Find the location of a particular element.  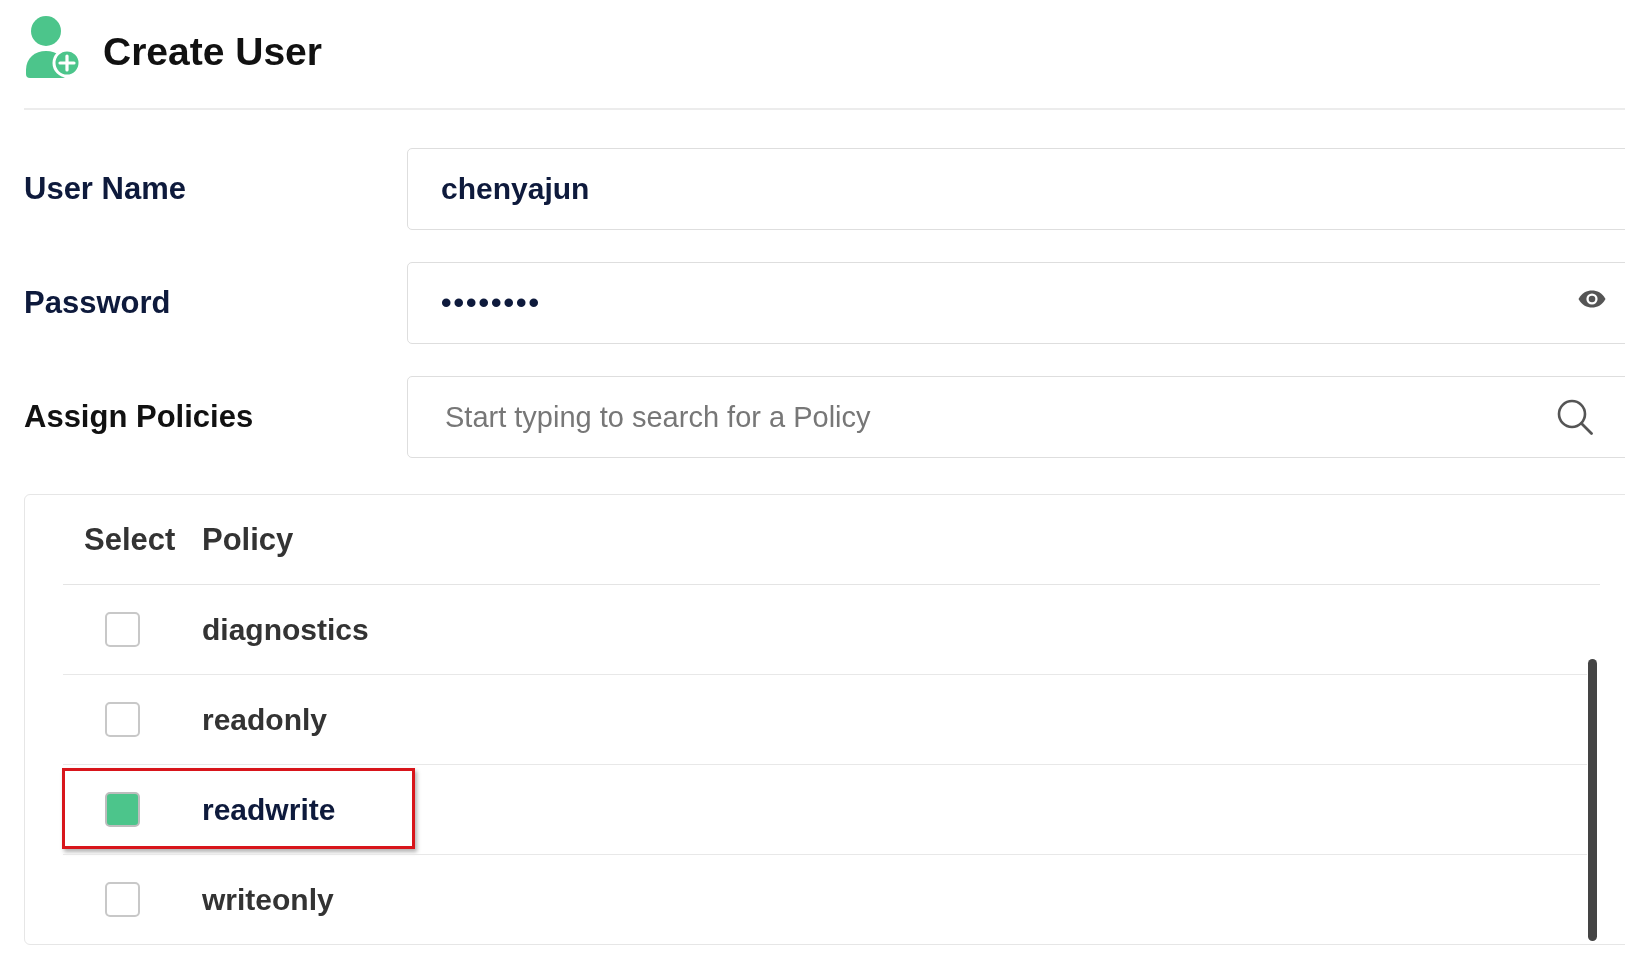

column-header: Select is located at coordinates (130, 539).